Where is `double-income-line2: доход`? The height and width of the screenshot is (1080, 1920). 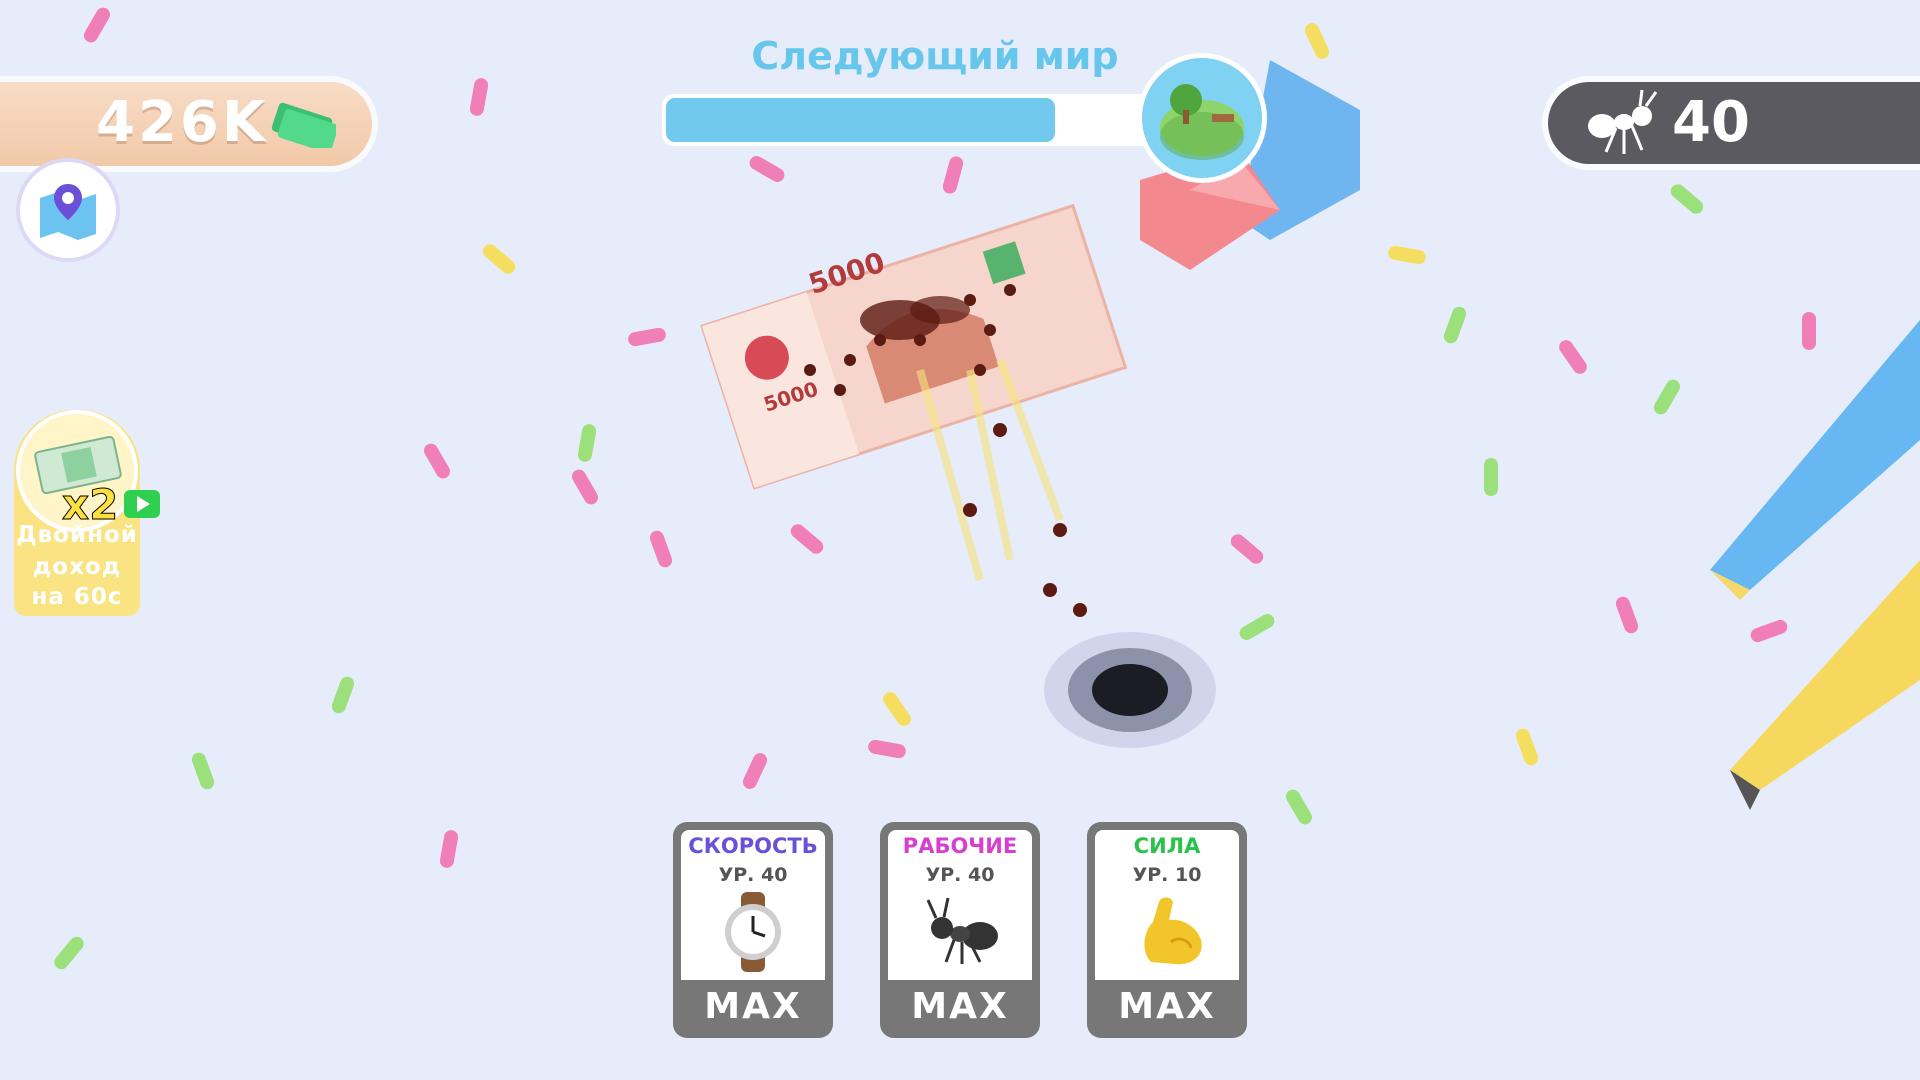 double-income-line2: доход is located at coordinates (77, 567).